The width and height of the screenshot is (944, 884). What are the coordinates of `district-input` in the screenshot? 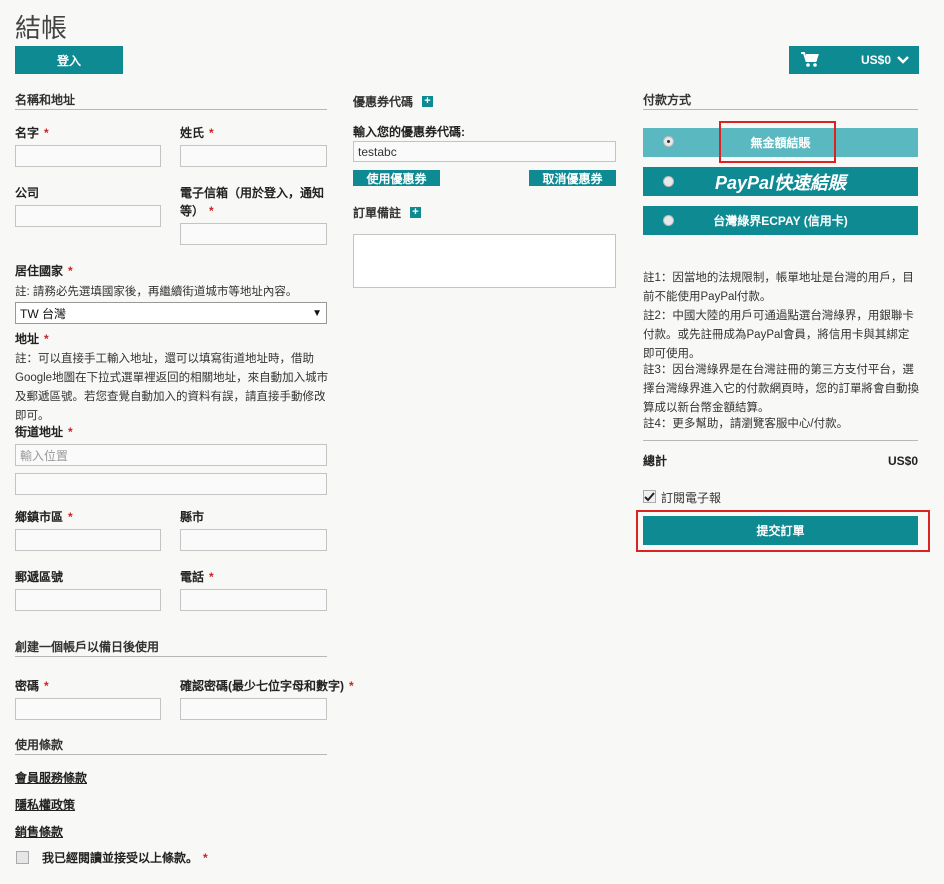 It's located at (88, 540).